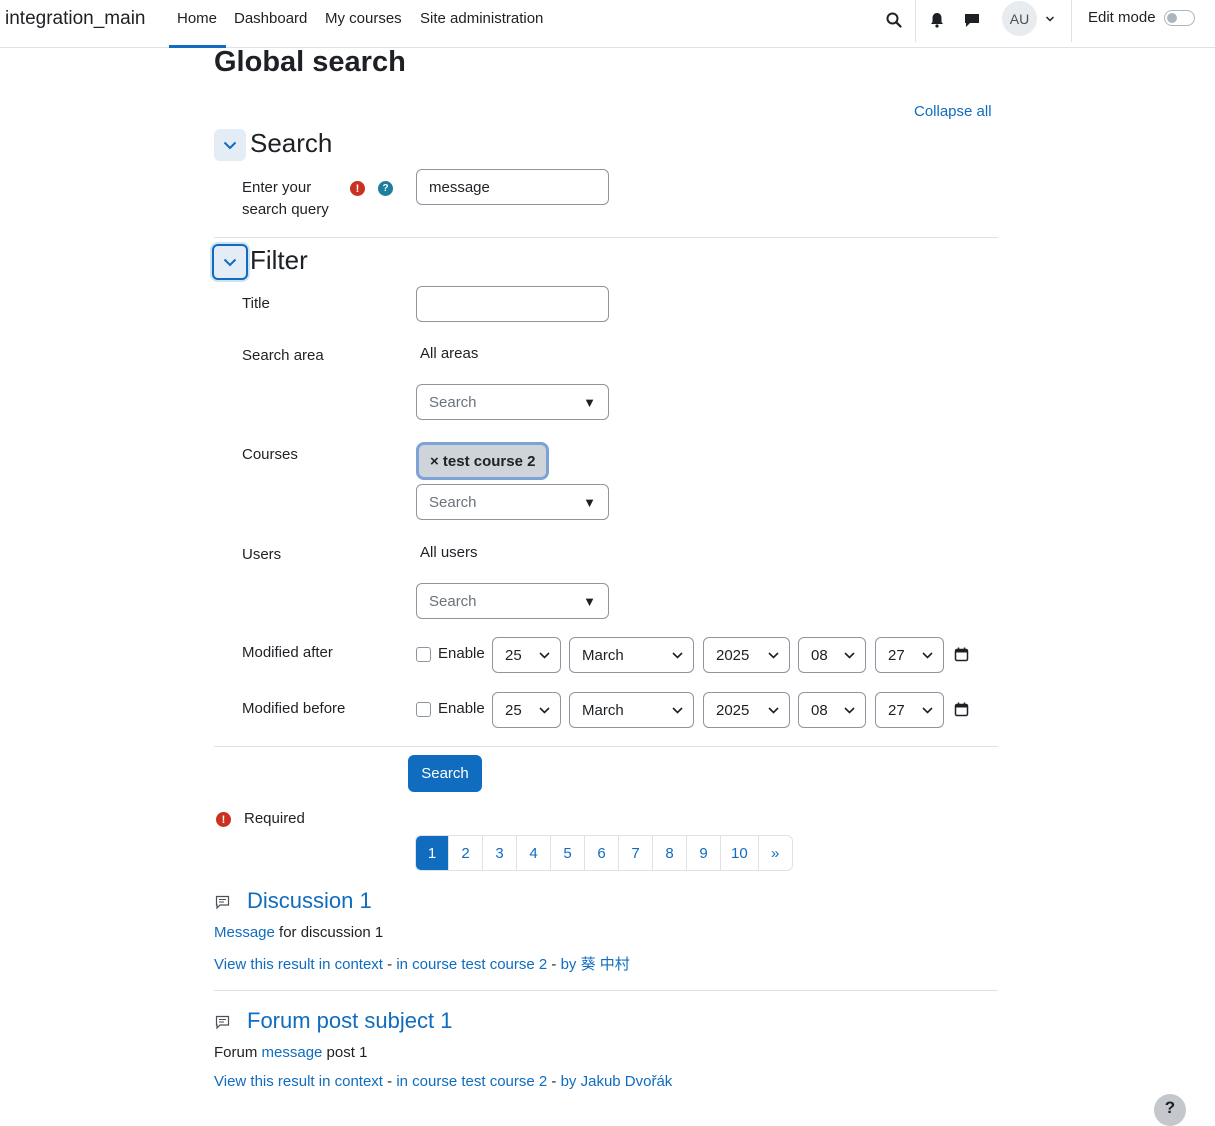 The width and height of the screenshot is (1215, 1126). I want to click on chat-icon, so click(972, 20).